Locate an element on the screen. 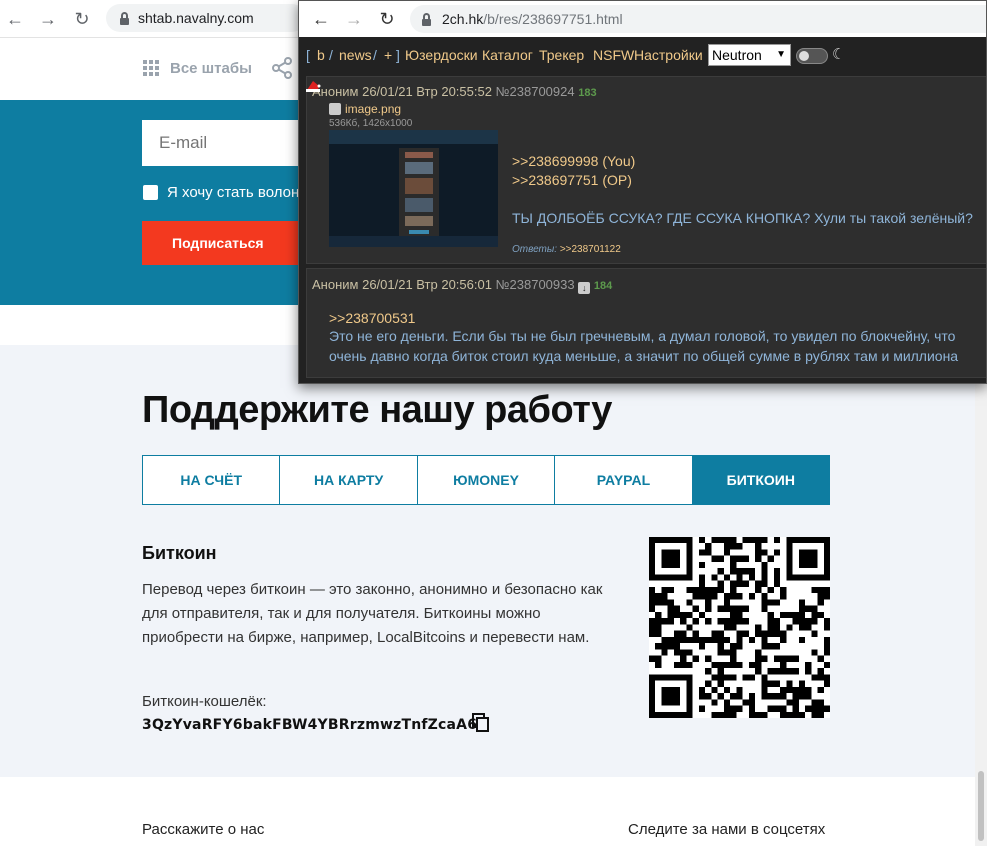  payment-tabs: НА СЧЁТ НА КАРТУ ЮMONEY PAYPAL БИТКОИН is located at coordinates (486, 480).